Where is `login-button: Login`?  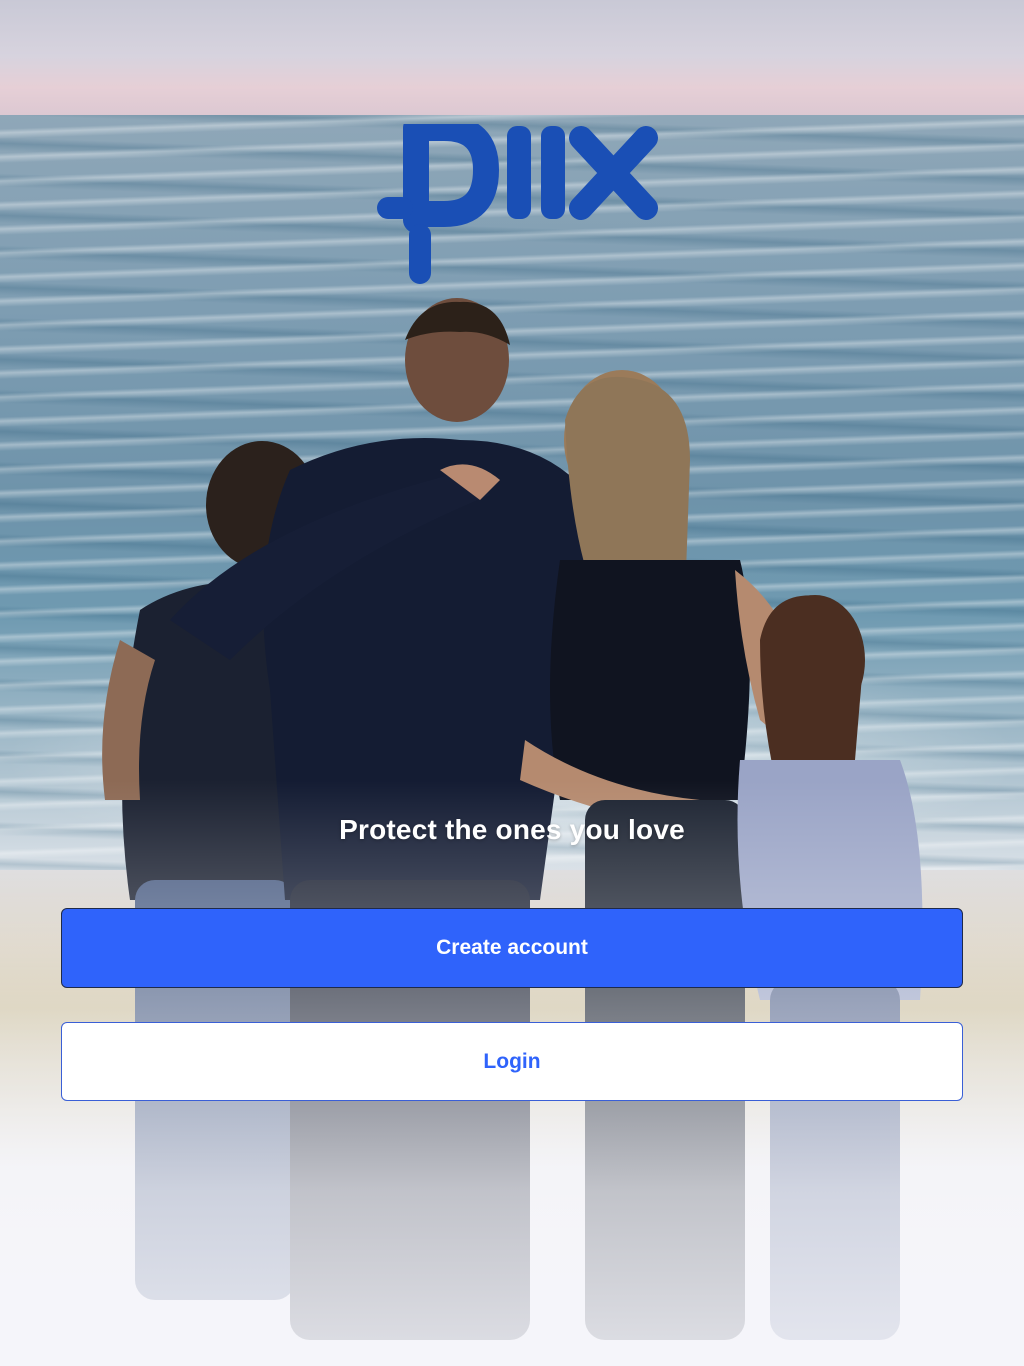
login-button: Login is located at coordinates (512, 1061).